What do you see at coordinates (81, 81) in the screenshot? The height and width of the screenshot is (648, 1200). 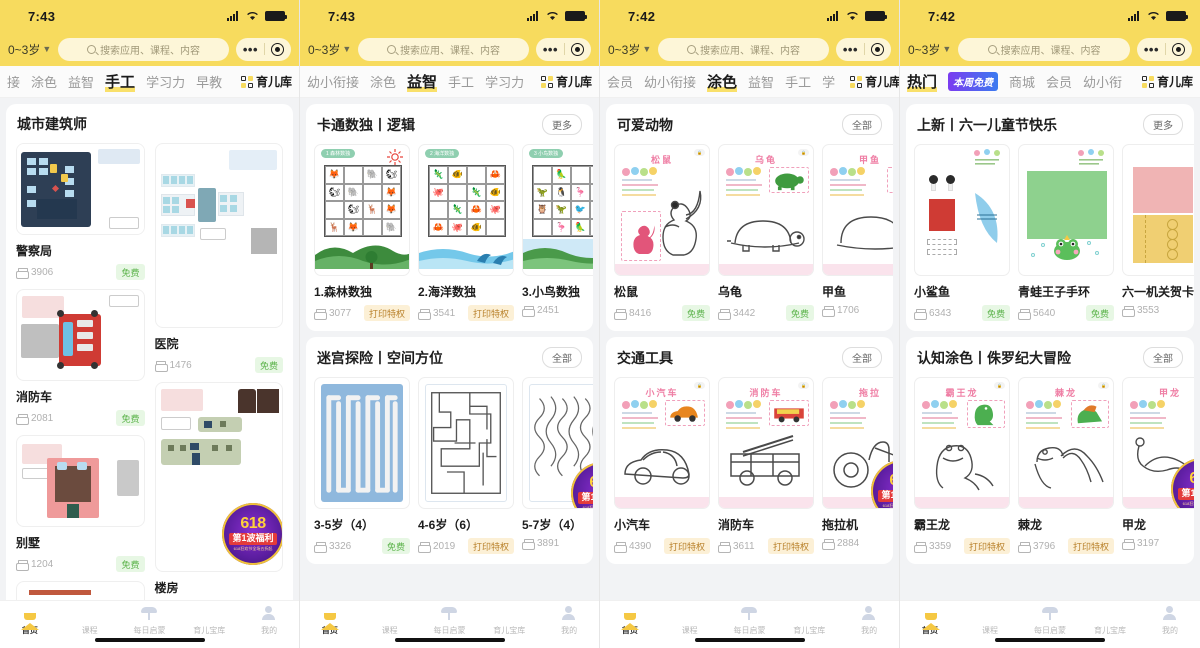 I see `tab-2: 益智` at bounding box center [81, 81].